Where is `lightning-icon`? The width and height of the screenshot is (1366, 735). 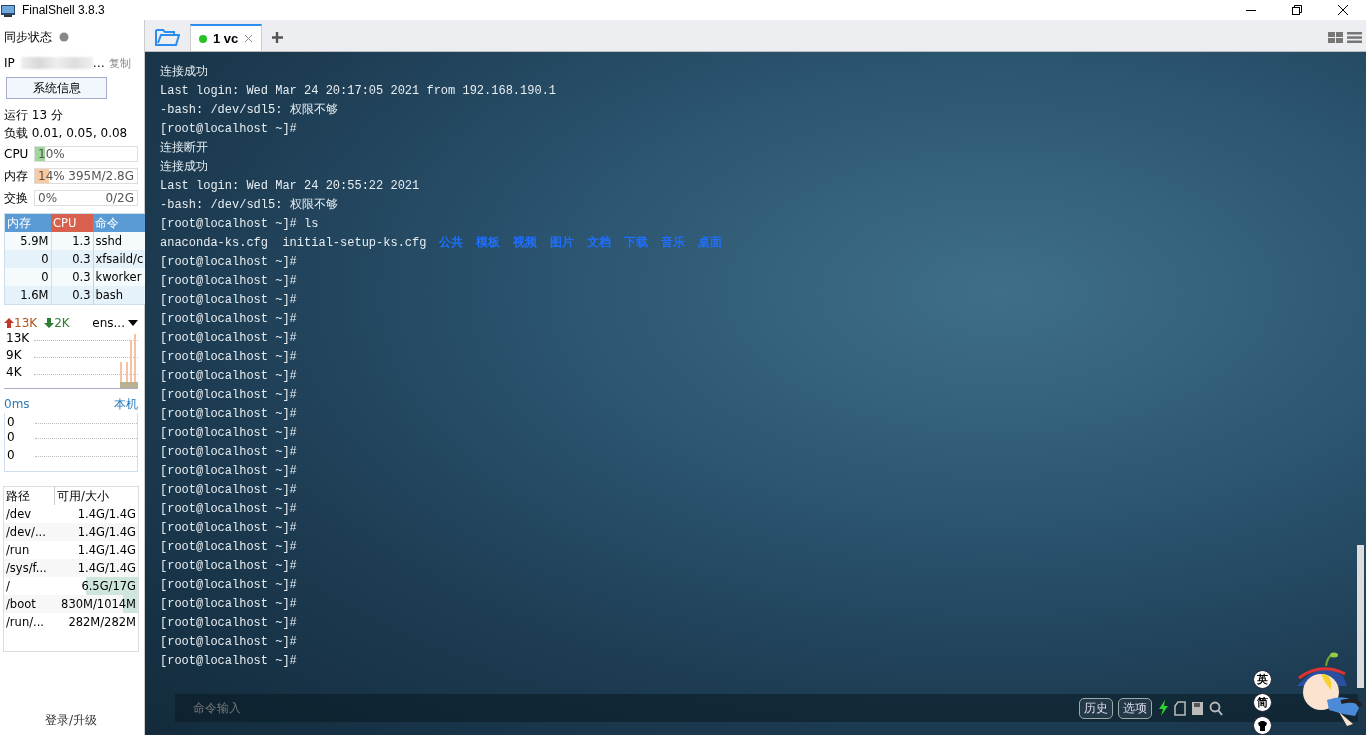
lightning-icon is located at coordinates (1163, 708).